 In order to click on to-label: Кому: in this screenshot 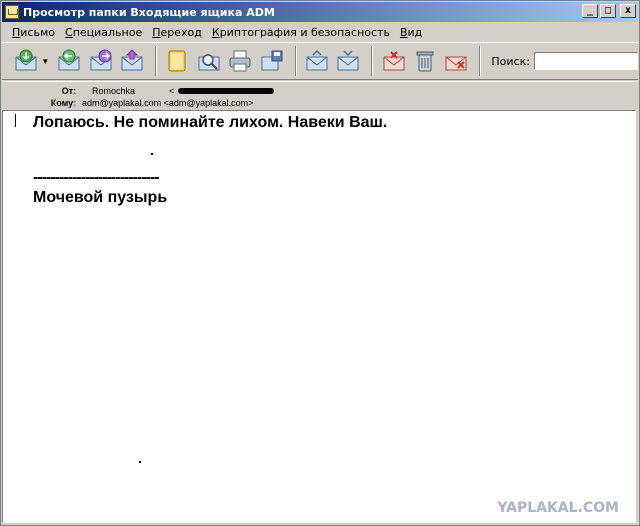, I will do `click(63, 102)`.